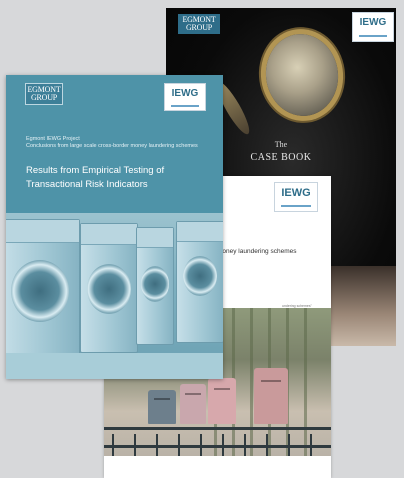  Describe the element at coordinates (53, 139) in the screenshot. I see `project-line: Egmont IEWG Project` at that location.